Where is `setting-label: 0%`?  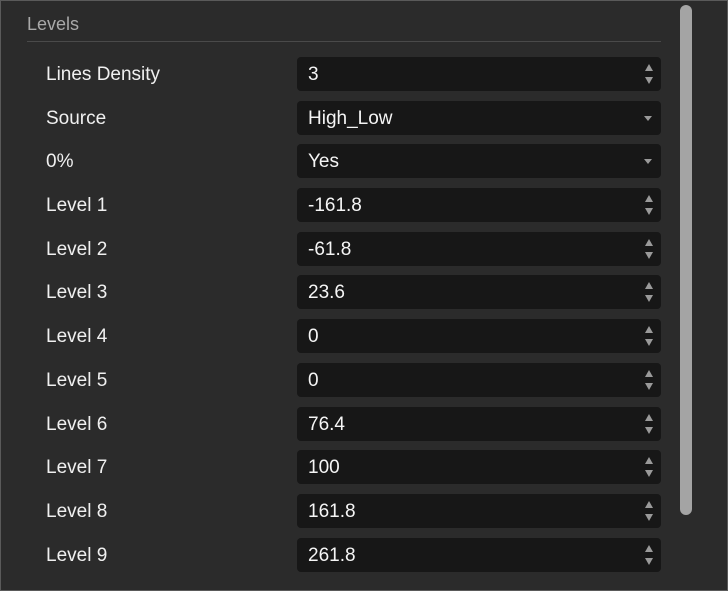 setting-label: 0% is located at coordinates (60, 162).